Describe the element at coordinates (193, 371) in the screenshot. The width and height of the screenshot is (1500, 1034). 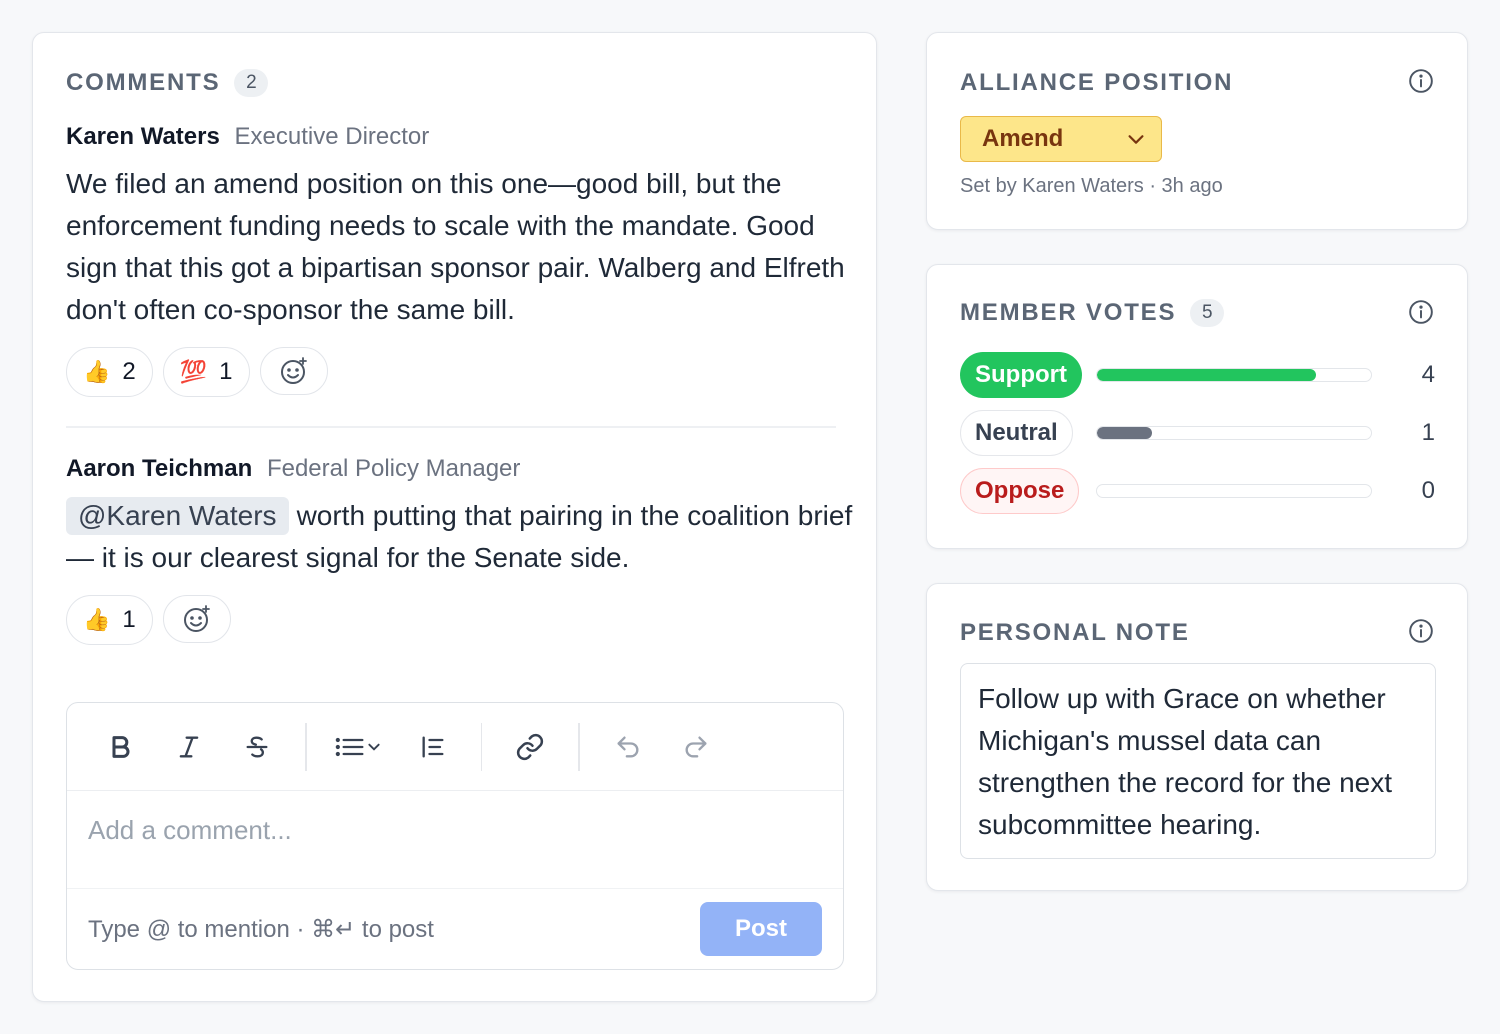
I see `hundred-points-icon: 💯` at that location.